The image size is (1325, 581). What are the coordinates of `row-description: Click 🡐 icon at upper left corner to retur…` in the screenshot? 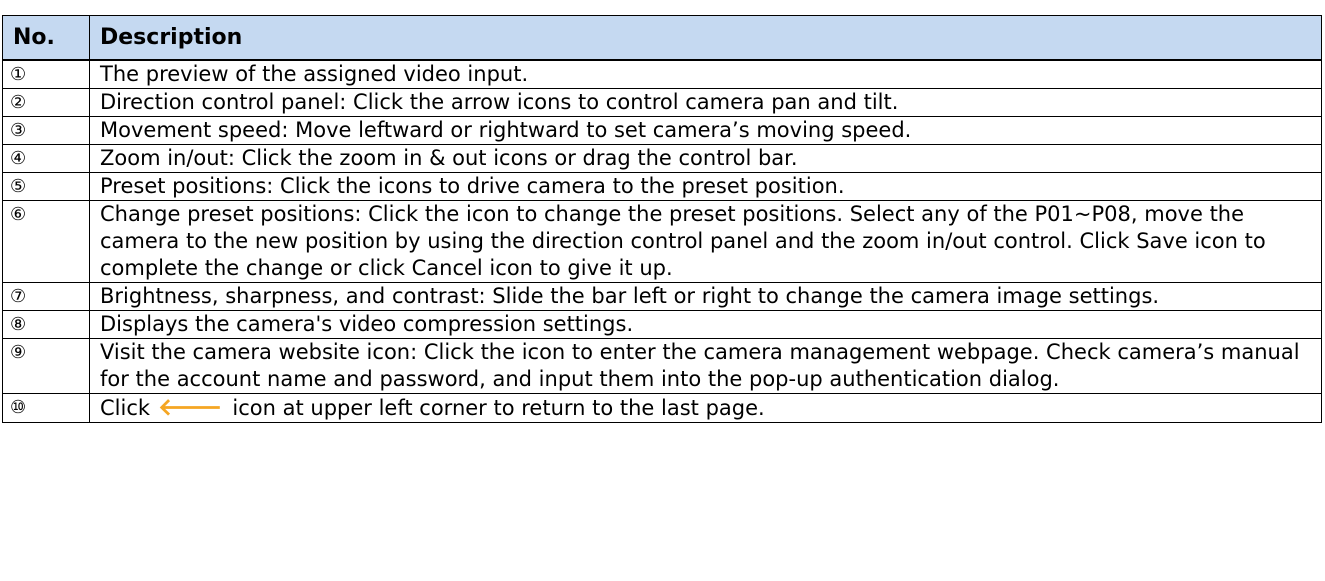 It's located at (705, 408).